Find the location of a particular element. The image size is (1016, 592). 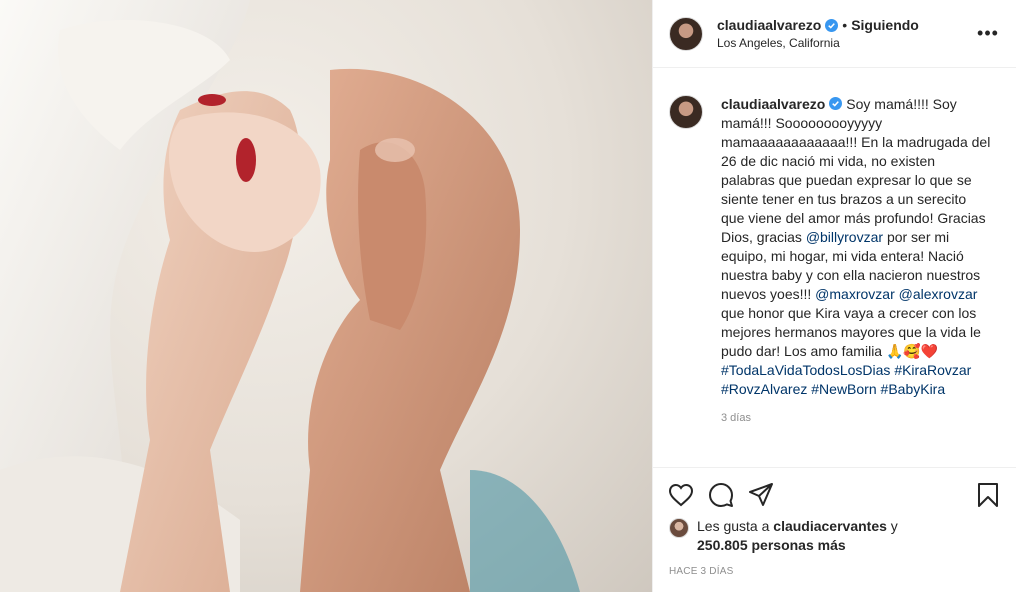

more-options-icon: ••• is located at coordinates (988, 33).